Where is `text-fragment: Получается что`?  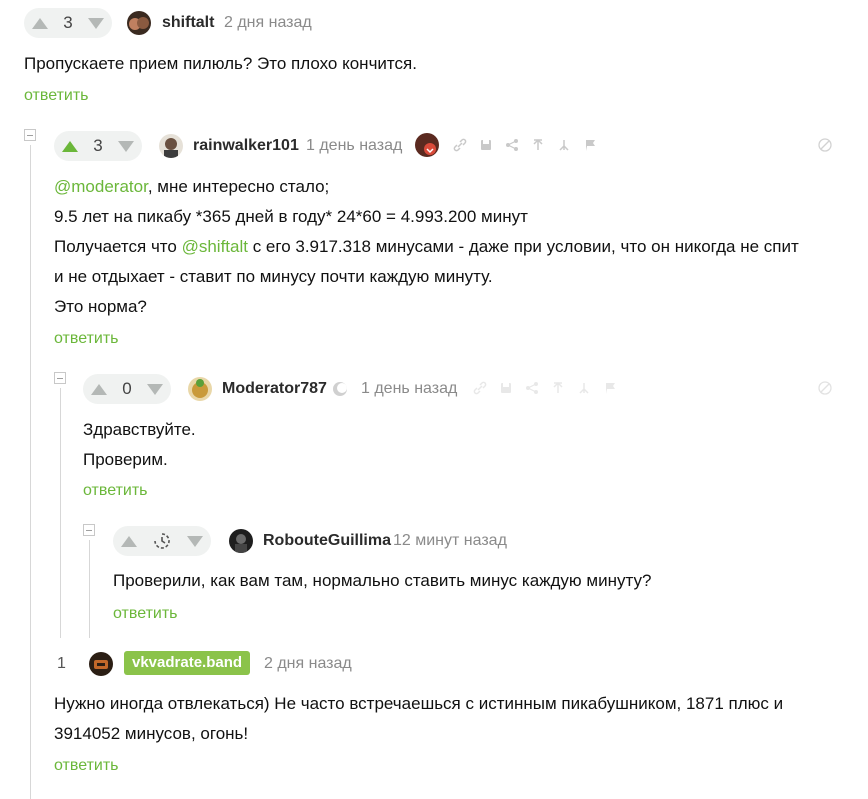
text-fragment: Получается что is located at coordinates (118, 246).